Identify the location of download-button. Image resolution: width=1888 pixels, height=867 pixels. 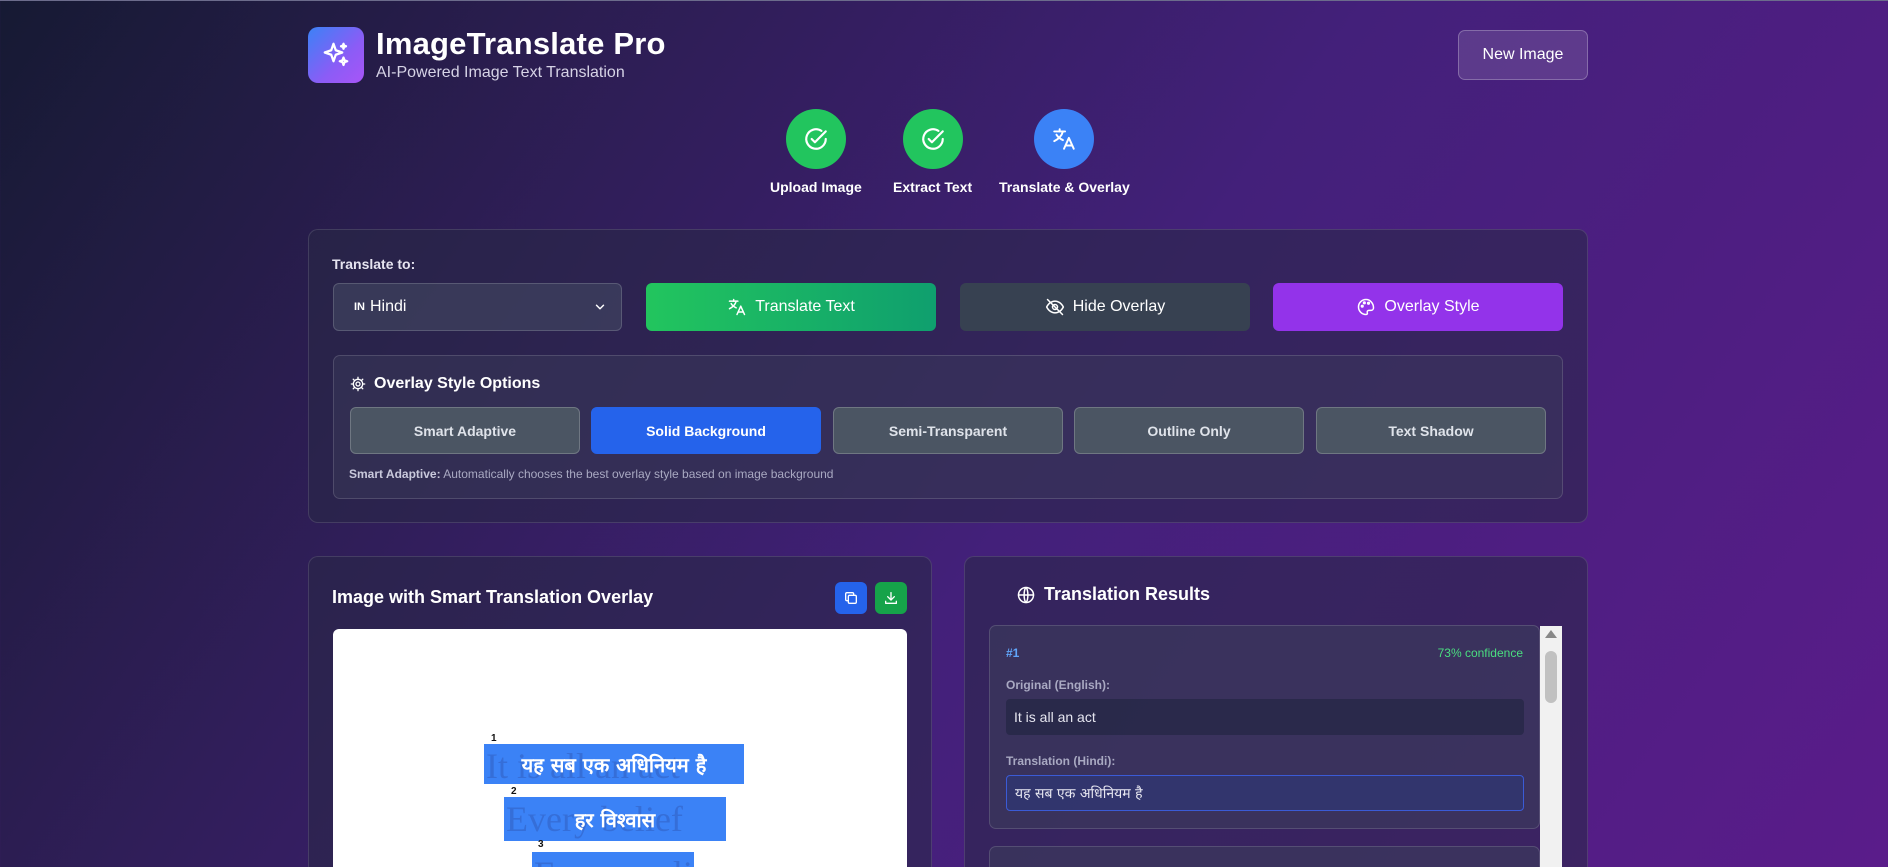
(891, 598).